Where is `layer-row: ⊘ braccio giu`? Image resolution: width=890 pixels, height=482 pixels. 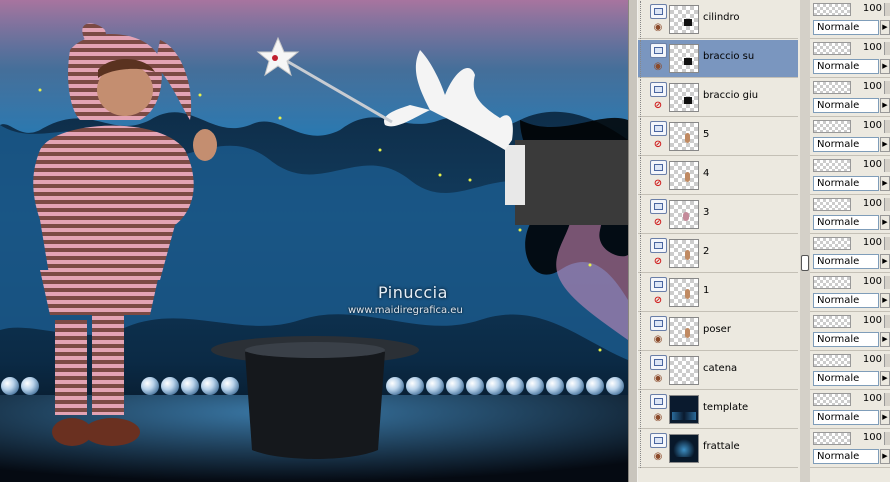
layer-row: ⊘ braccio giu is located at coordinates (718, 98).